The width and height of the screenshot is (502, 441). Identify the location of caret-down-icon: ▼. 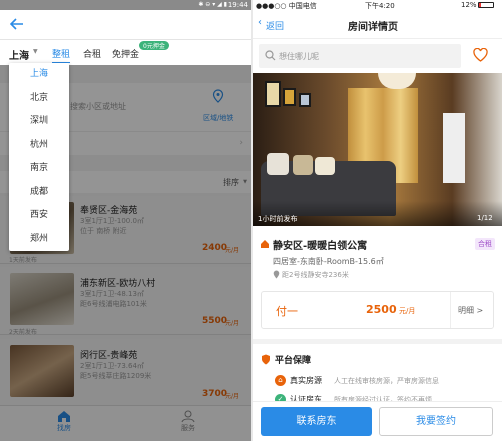
(35, 51).